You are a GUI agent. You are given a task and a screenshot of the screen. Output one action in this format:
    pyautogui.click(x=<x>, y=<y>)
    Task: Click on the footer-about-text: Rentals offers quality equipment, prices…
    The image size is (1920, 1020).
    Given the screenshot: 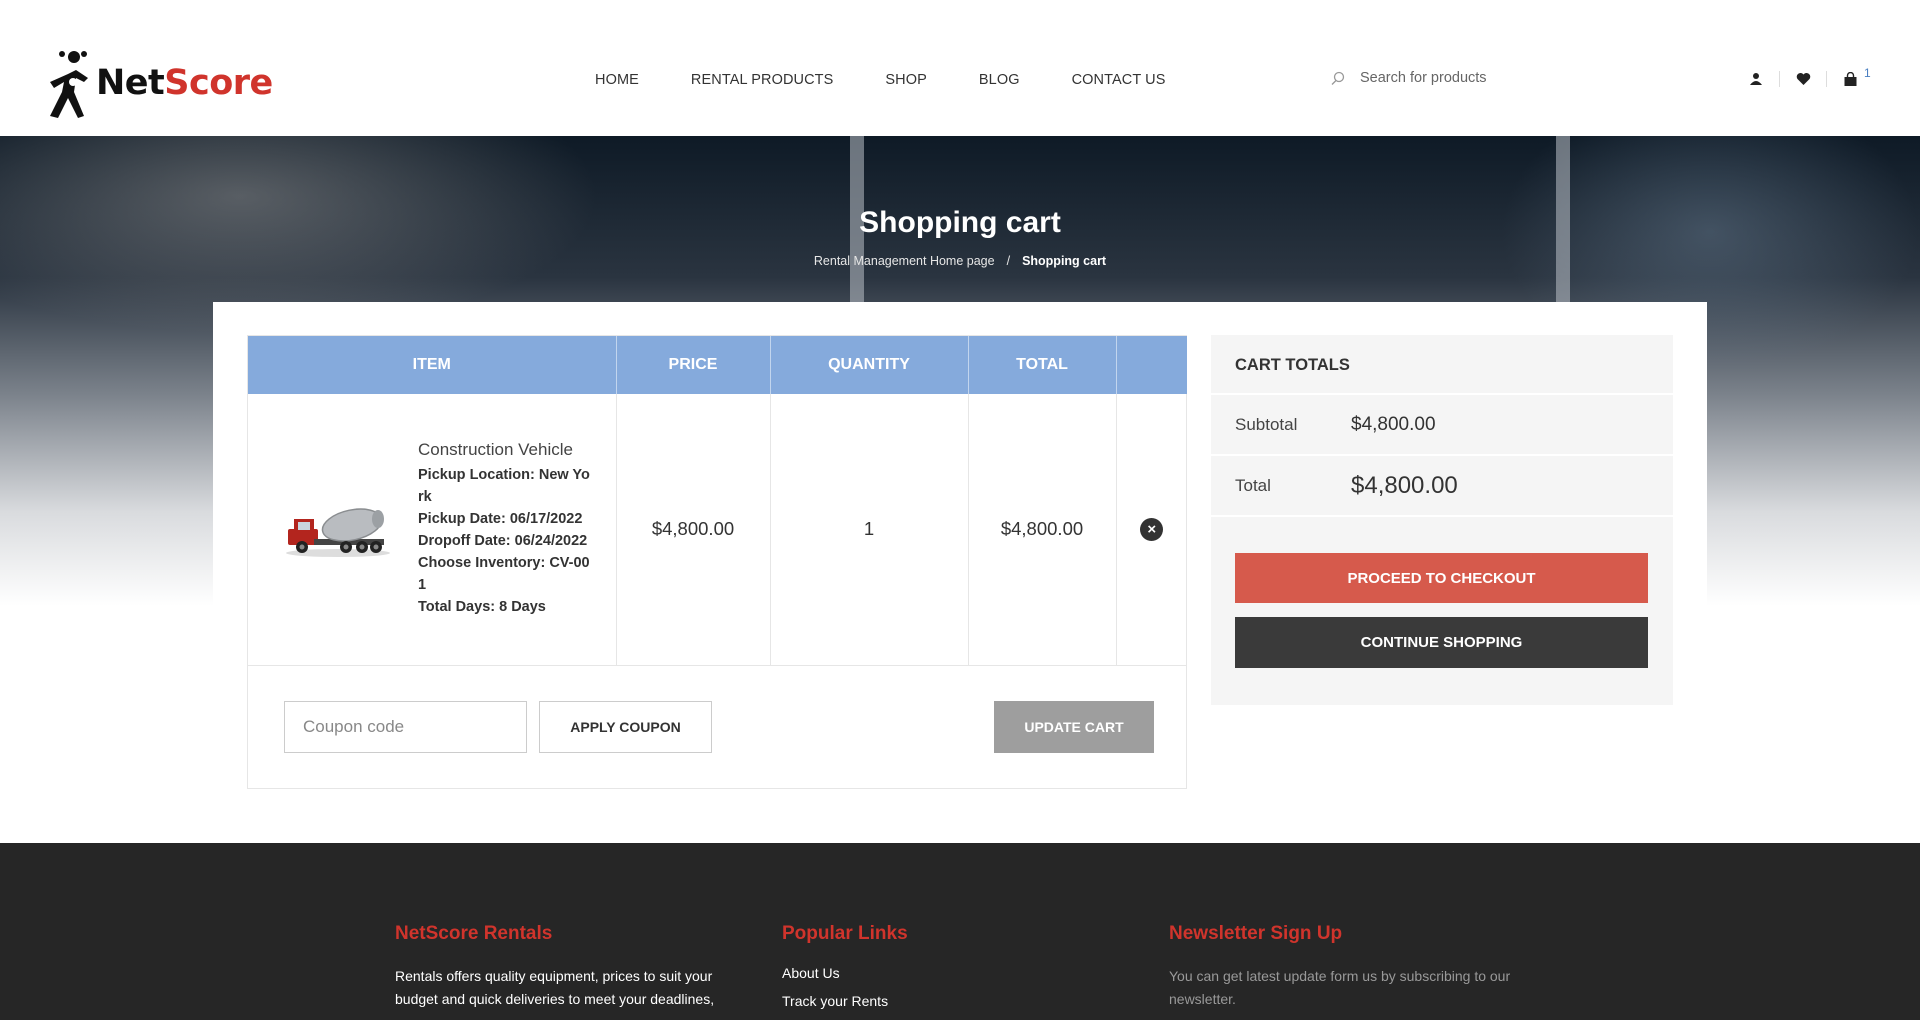 What is the action you would take?
    pyautogui.click(x=555, y=987)
    